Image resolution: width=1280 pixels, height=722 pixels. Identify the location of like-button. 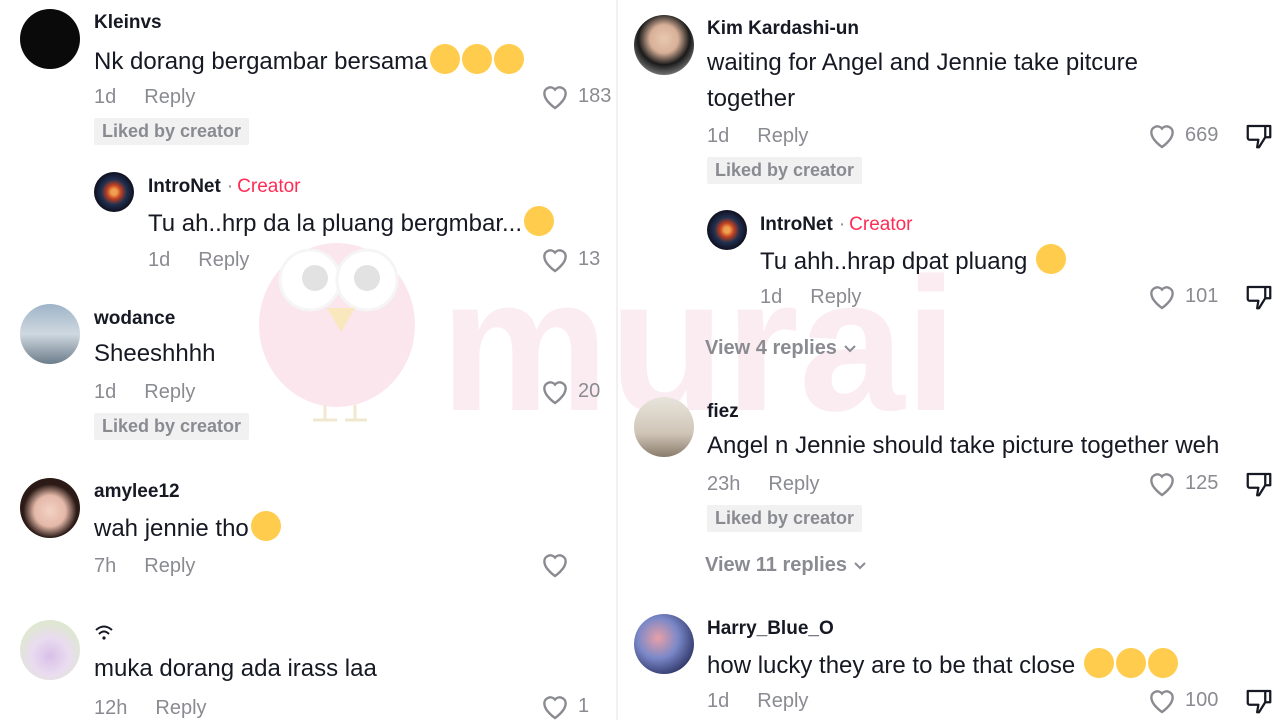
(555, 564).